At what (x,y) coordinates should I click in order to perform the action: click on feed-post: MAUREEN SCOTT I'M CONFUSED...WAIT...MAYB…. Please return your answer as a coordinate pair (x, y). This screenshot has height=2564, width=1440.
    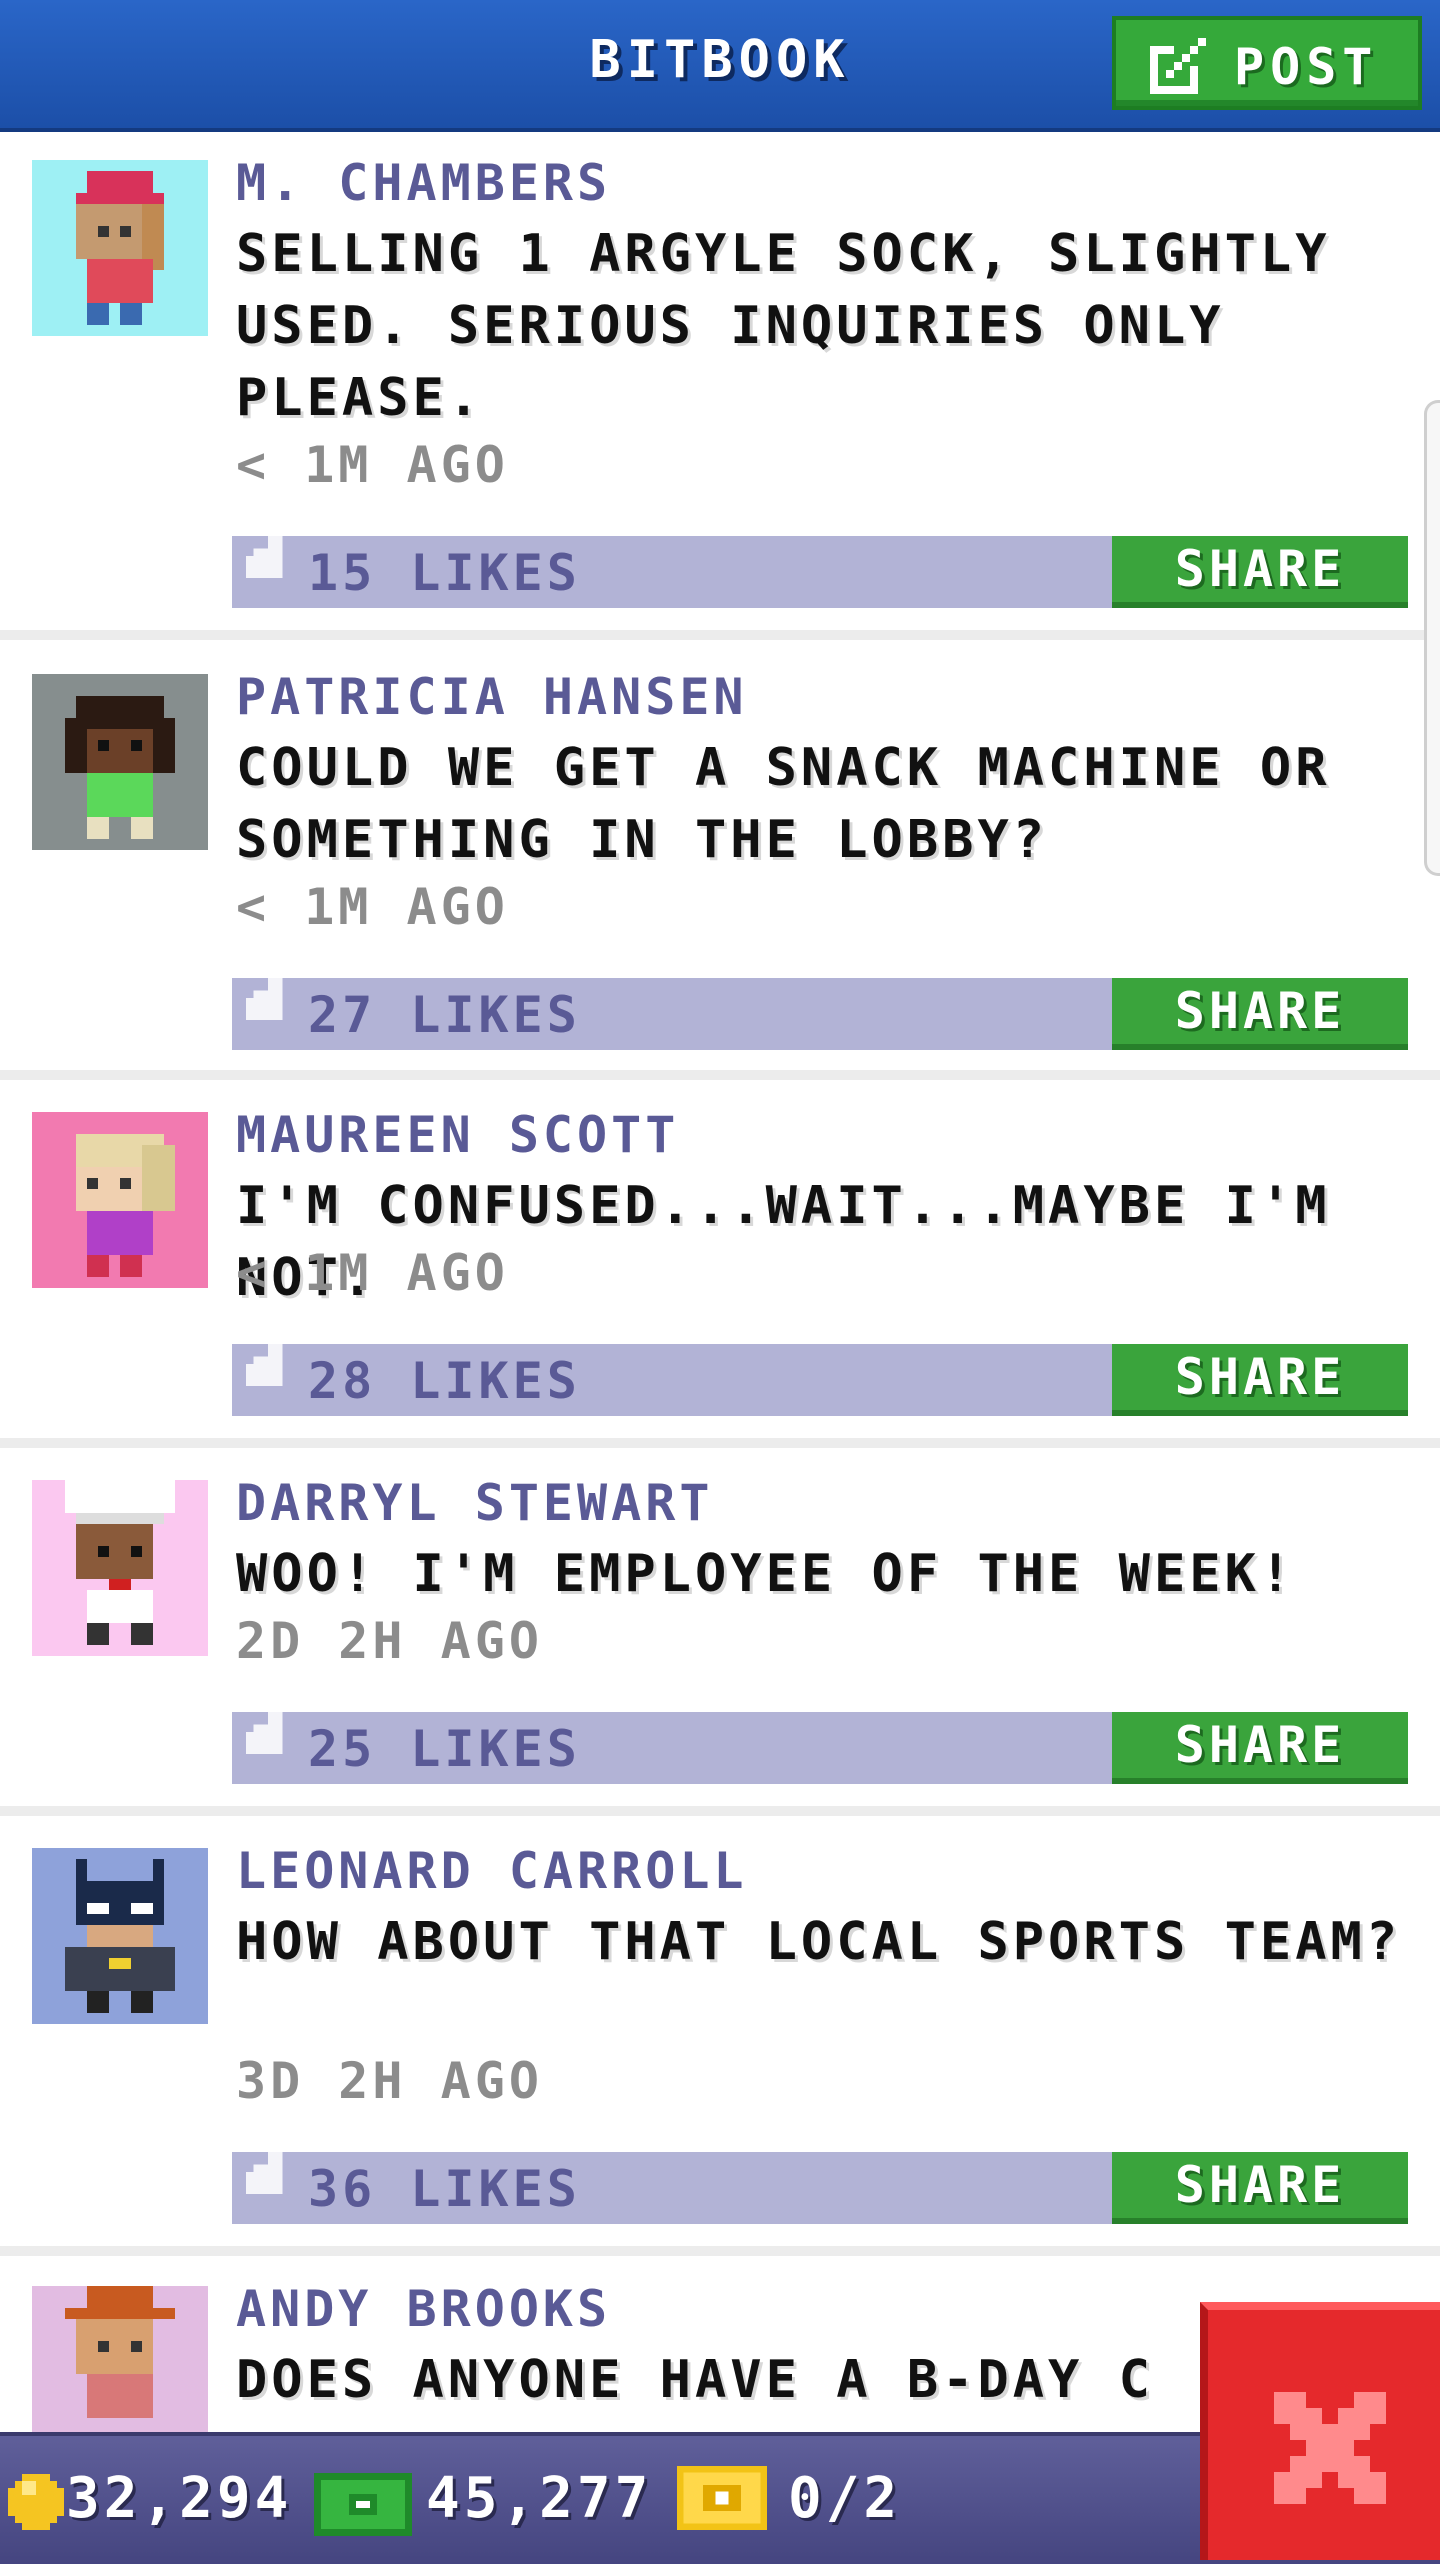
    Looking at the image, I should click on (720, 1264).